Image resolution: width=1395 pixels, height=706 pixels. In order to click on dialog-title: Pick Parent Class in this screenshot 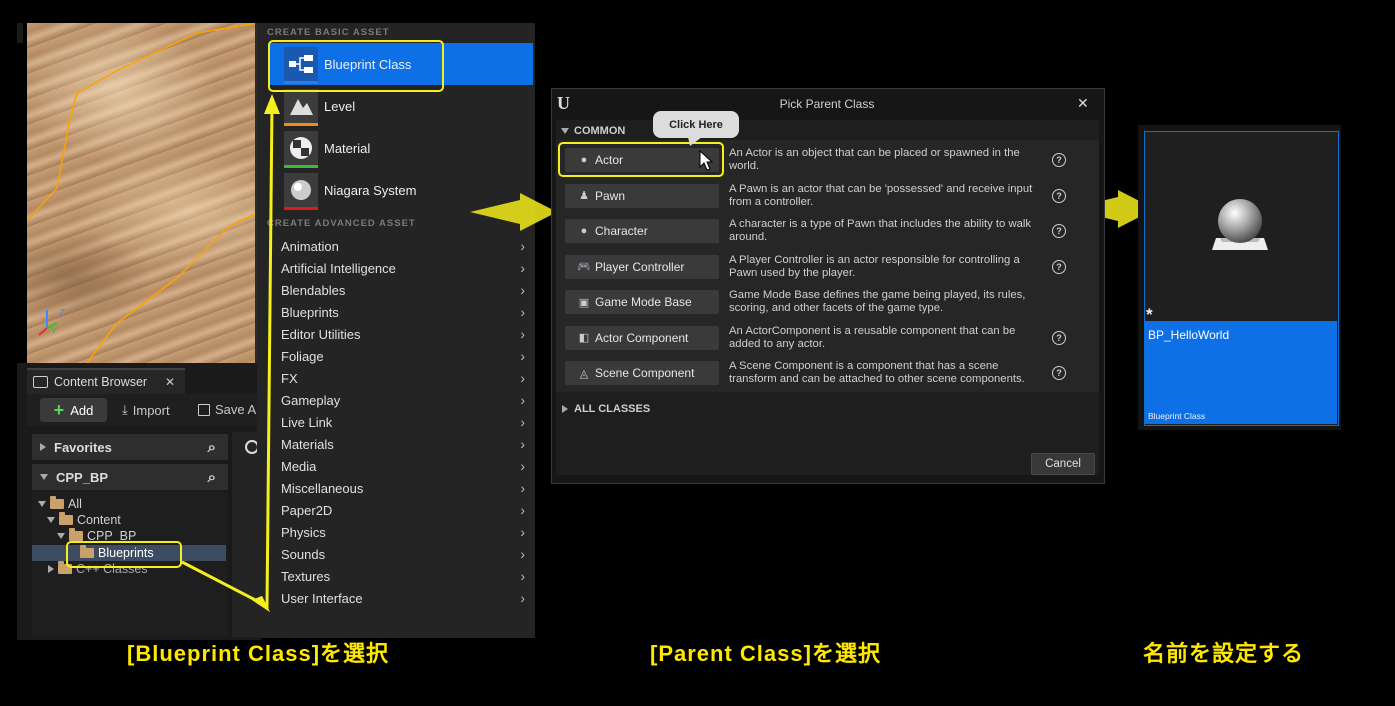, I will do `click(827, 104)`.